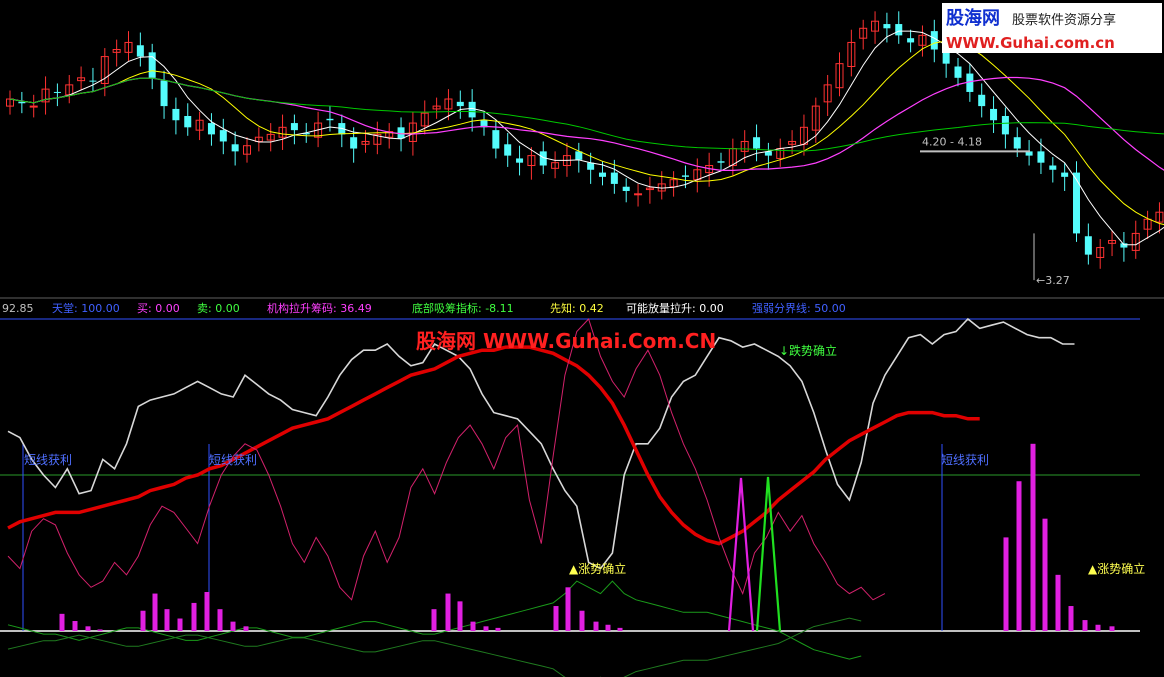 Image resolution: width=1164 pixels, height=677 pixels. Describe the element at coordinates (577, 308) in the screenshot. I see `indicator-value-6: 先知: 0.42` at that location.